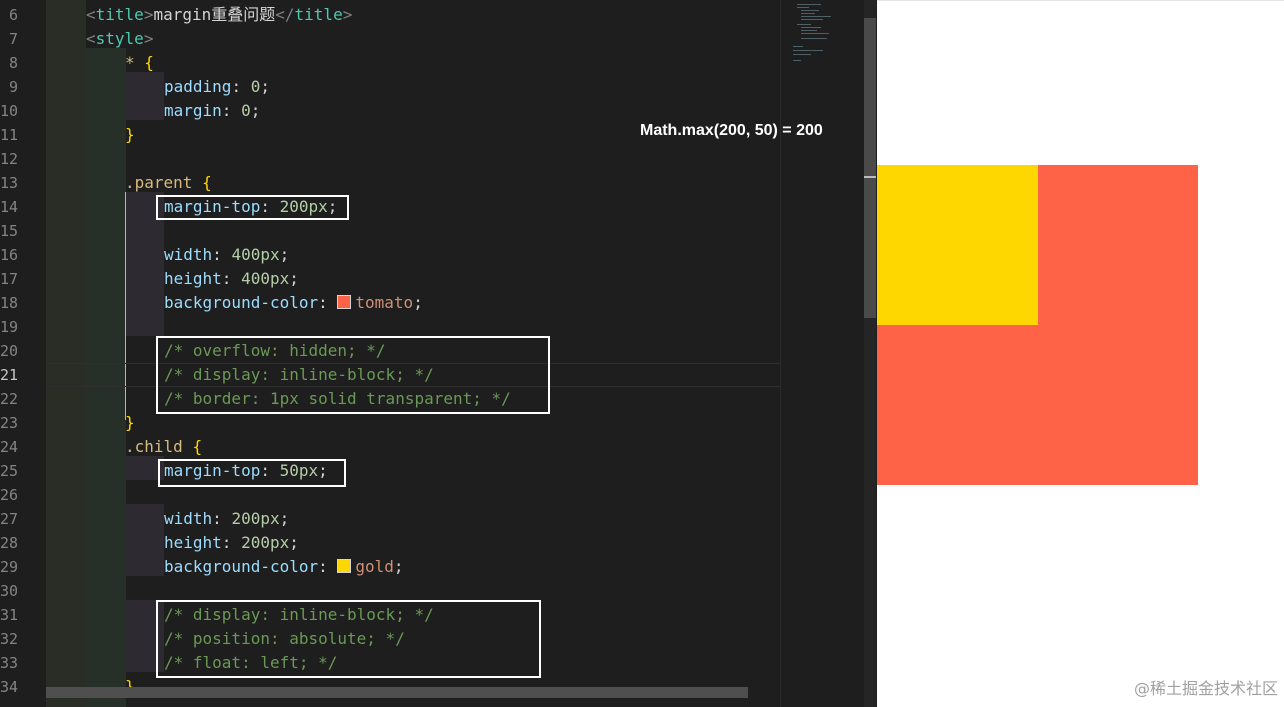  Describe the element at coordinates (9, 471) in the screenshot. I see `line-number: 25` at that location.